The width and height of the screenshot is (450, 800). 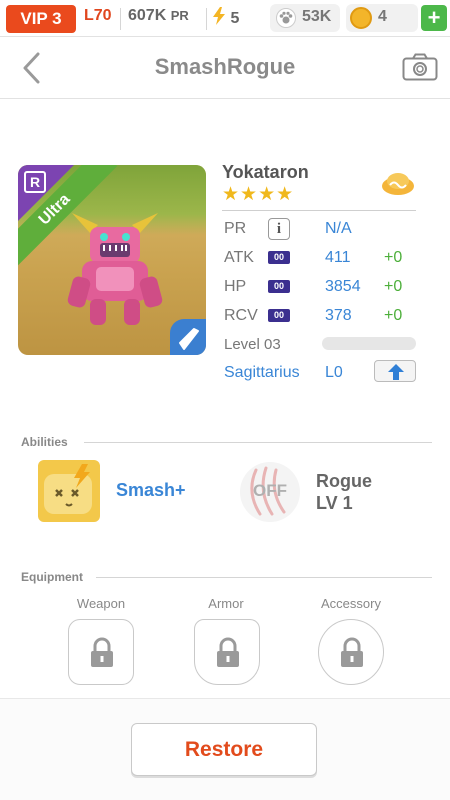 What do you see at coordinates (343, 286) in the screenshot?
I see `stat-value-hp: 3854` at bounding box center [343, 286].